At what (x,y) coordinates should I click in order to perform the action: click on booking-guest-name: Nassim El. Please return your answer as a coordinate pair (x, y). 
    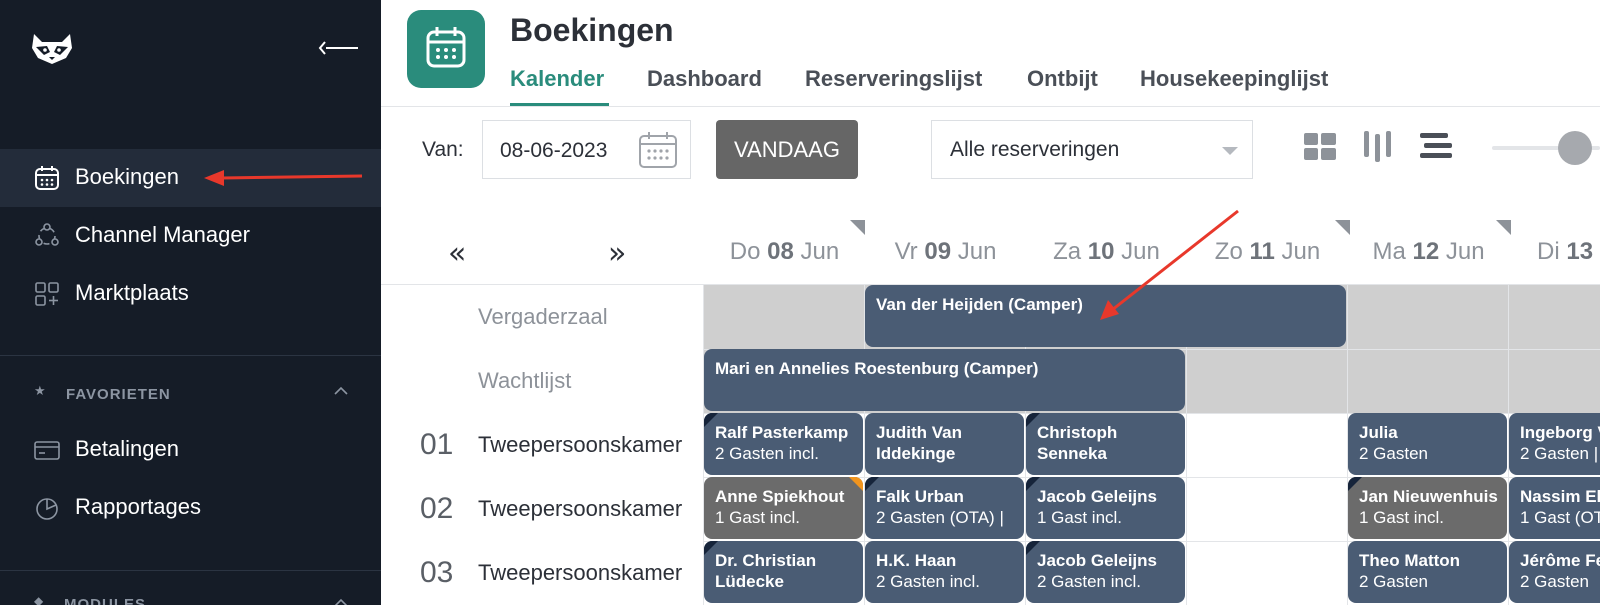
    Looking at the image, I should click on (1560, 496).